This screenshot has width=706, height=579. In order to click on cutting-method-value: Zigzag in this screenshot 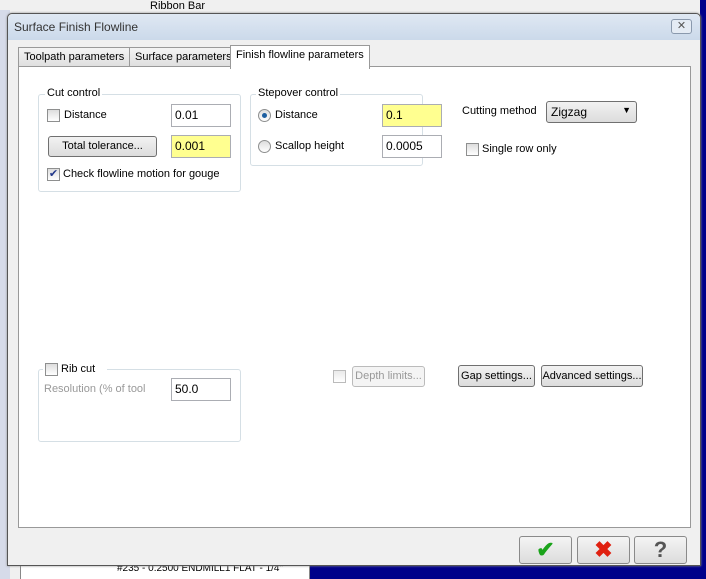, I will do `click(569, 112)`.